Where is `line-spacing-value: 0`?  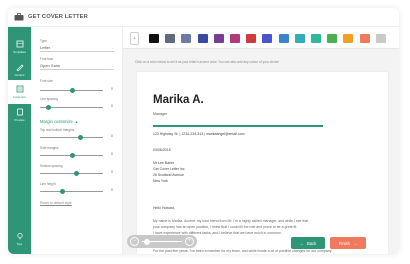
line-spacing-value: 0 is located at coordinates (112, 106).